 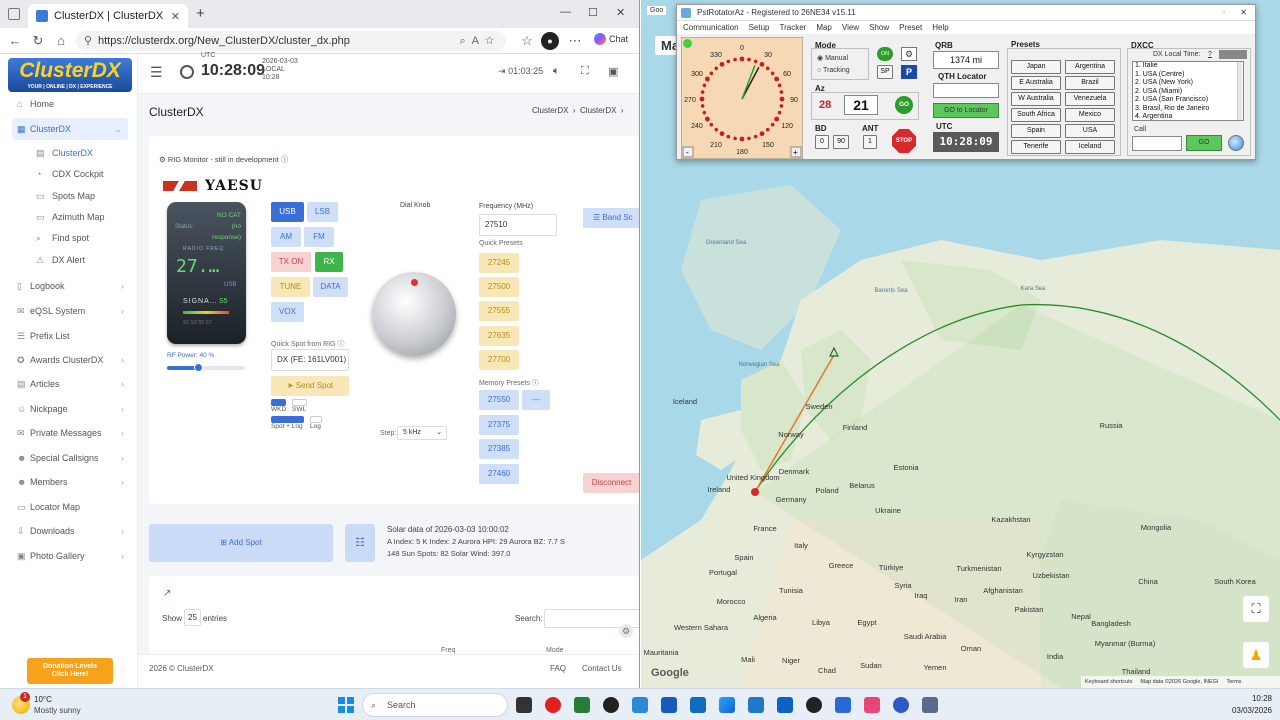 What do you see at coordinates (69, 409) in the screenshot?
I see `sidebar-item-nickpage: ☺ Nickpage ›` at bounding box center [69, 409].